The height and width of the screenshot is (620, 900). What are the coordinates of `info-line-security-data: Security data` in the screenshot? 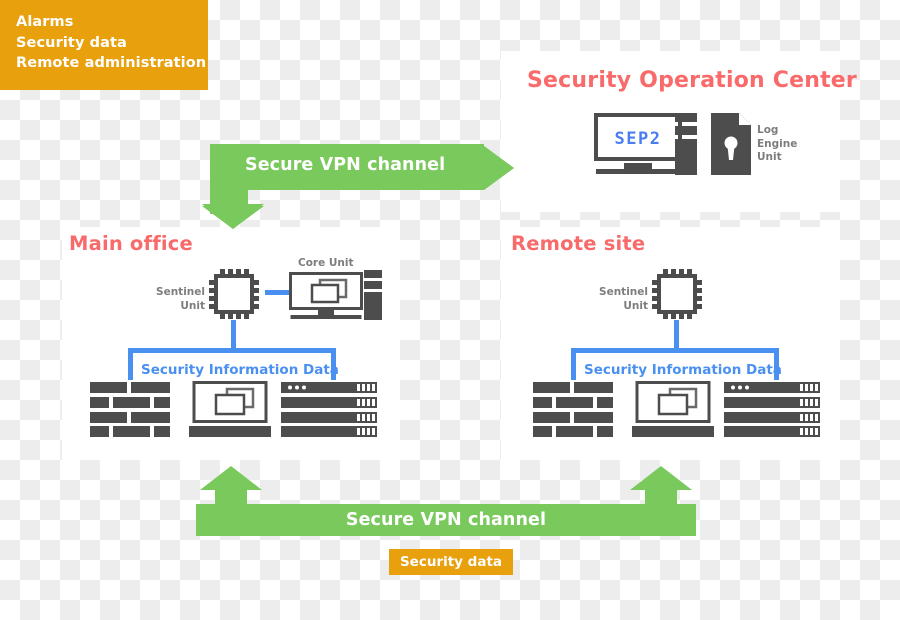 It's located at (71, 42).